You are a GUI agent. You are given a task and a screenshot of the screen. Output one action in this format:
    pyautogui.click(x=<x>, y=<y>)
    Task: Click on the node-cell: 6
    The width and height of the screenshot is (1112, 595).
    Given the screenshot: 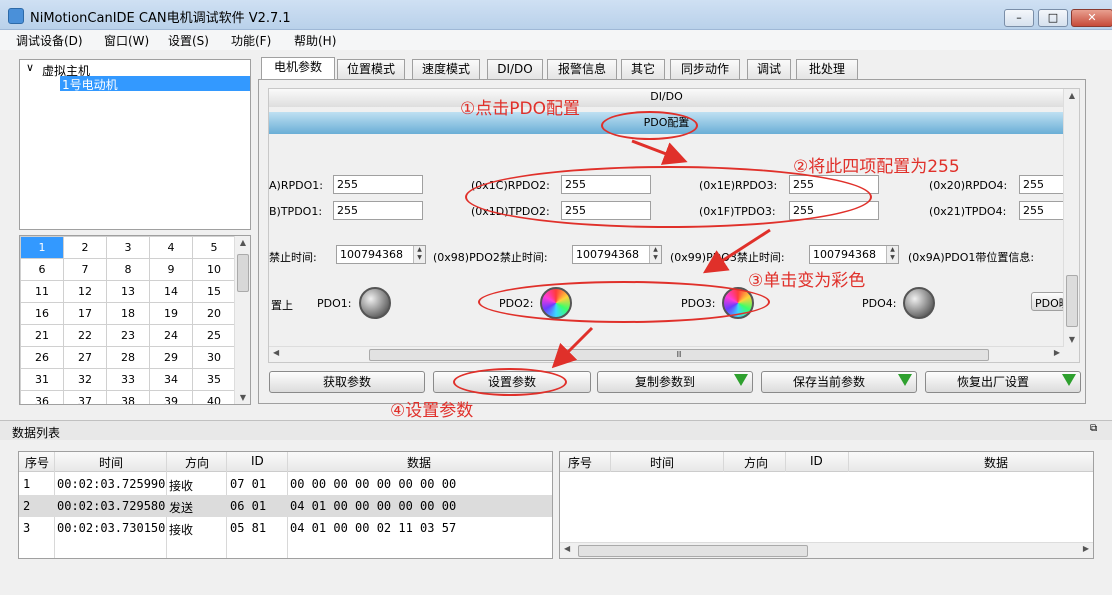 What is the action you would take?
    pyautogui.click(x=42, y=269)
    